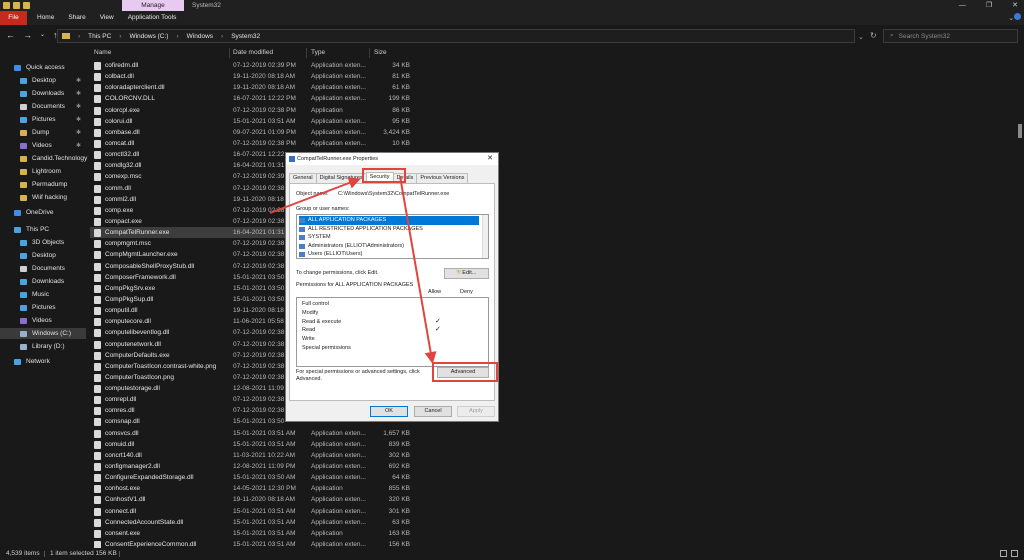  What do you see at coordinates (23, 553) in the screenshot?
I see `item-count: 4,539 items` at bounding box center [23, 553].